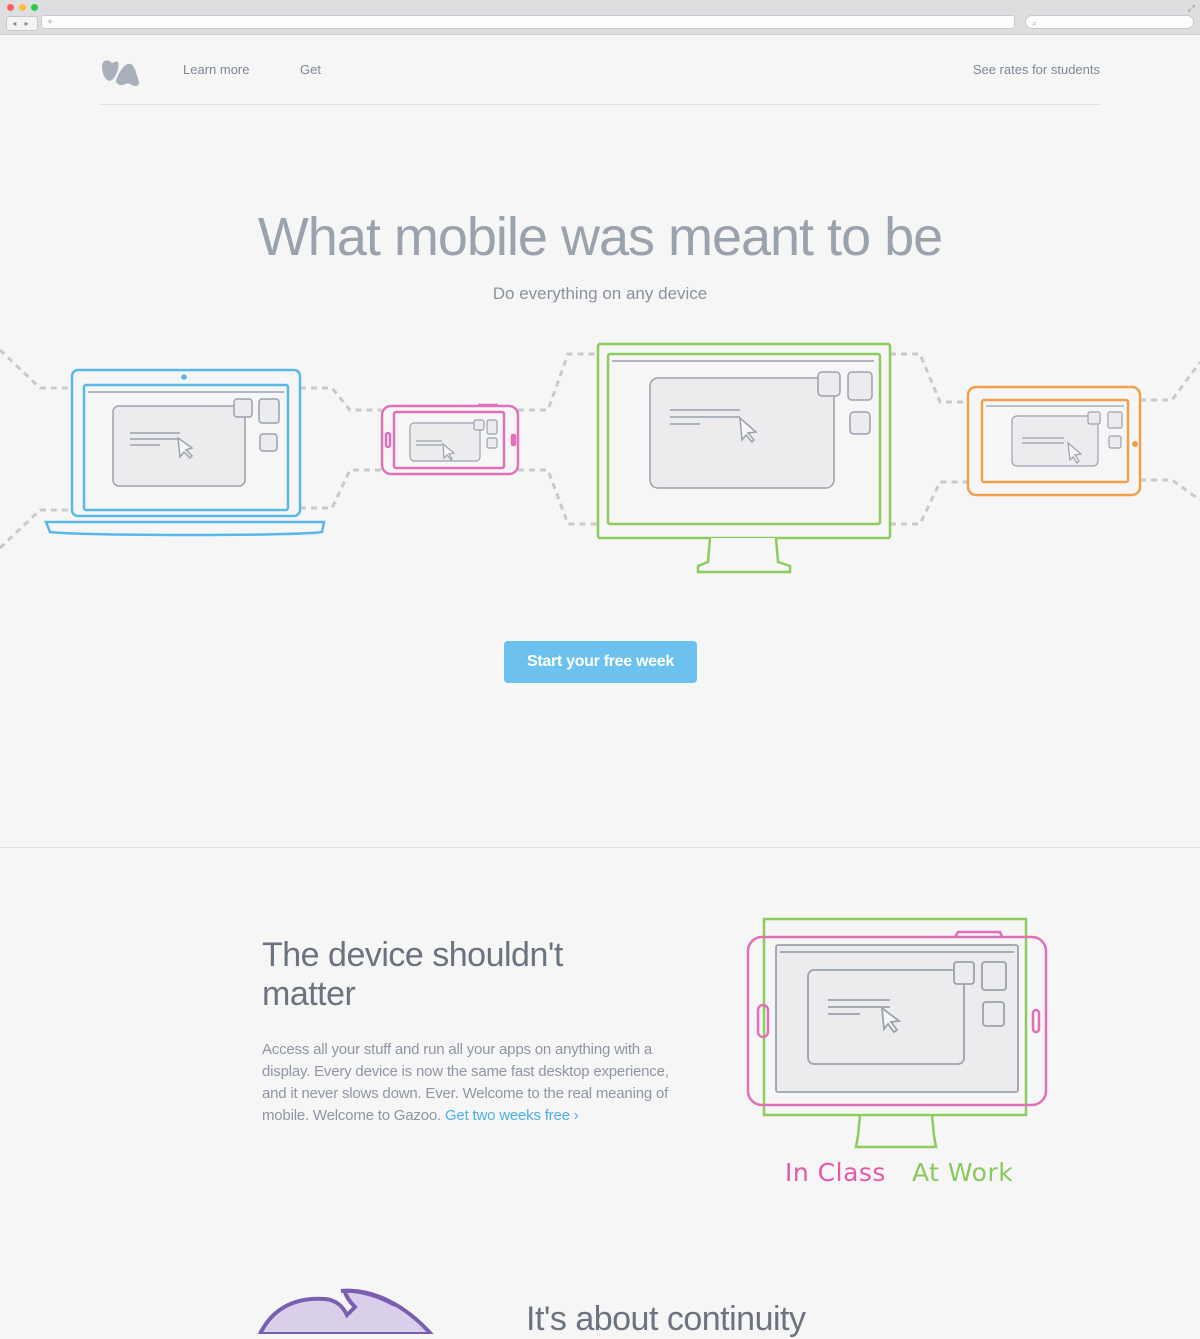 The width and height of the screenshot is (1200, 1339). What do you see at coordinates (22, 23) in the screenshot?
I see `back-forward-buttons: ◂ ▸` at bounding box center [22, 23].